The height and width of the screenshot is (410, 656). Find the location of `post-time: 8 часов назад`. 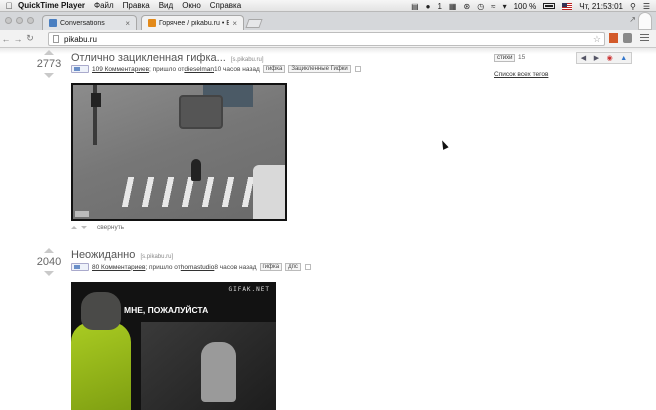

post-time: 8 часов назад is located at coordinates (235, 267).